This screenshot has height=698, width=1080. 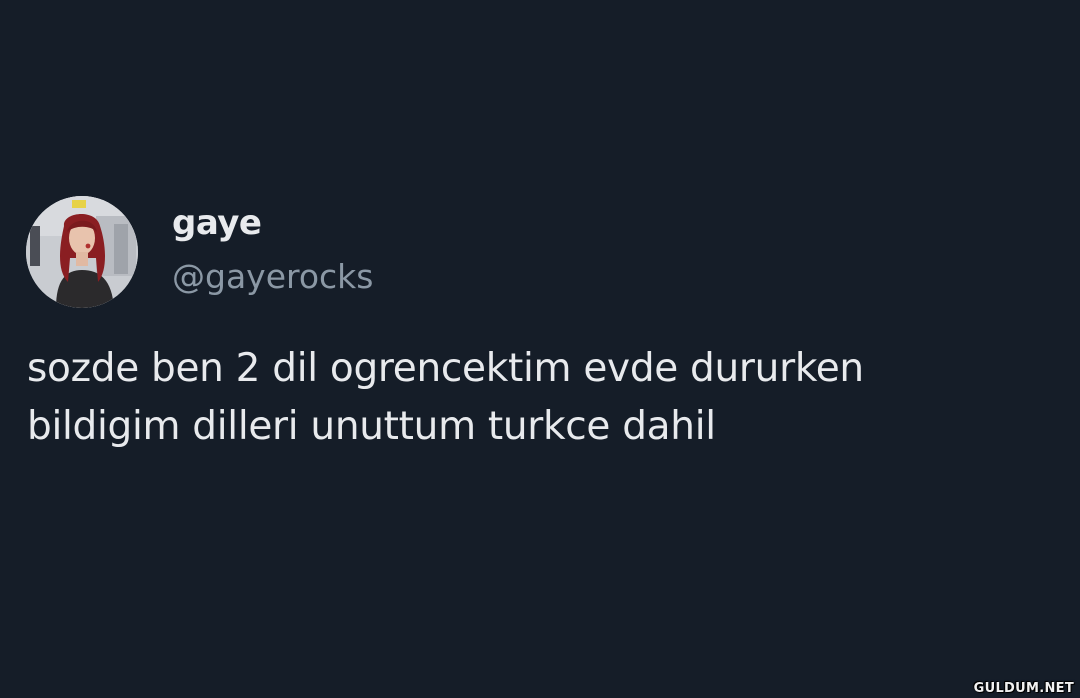 What do you see at coordinates (272, 277) in the screenshot?
I see `user-handle: @gayerocks` at bounding box center [272, 277].